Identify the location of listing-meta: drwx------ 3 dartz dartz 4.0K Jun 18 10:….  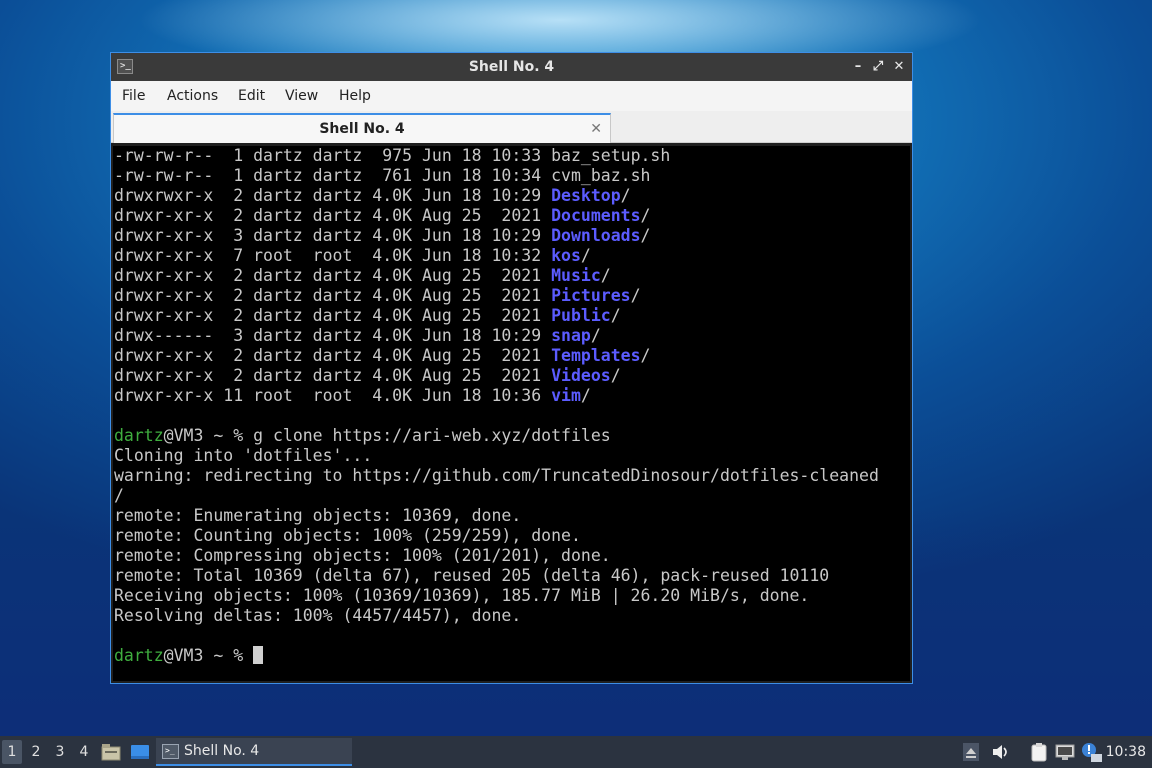
(333, 335).